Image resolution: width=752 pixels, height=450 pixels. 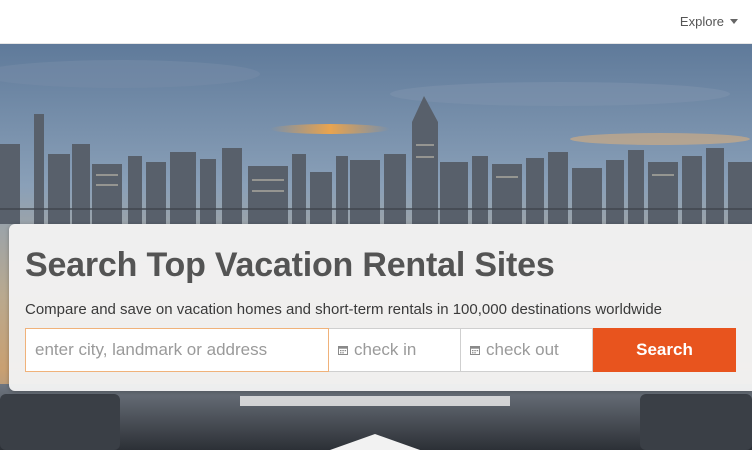 I want to click on check-out-placeholder: check out, so click(x=522, y=349).